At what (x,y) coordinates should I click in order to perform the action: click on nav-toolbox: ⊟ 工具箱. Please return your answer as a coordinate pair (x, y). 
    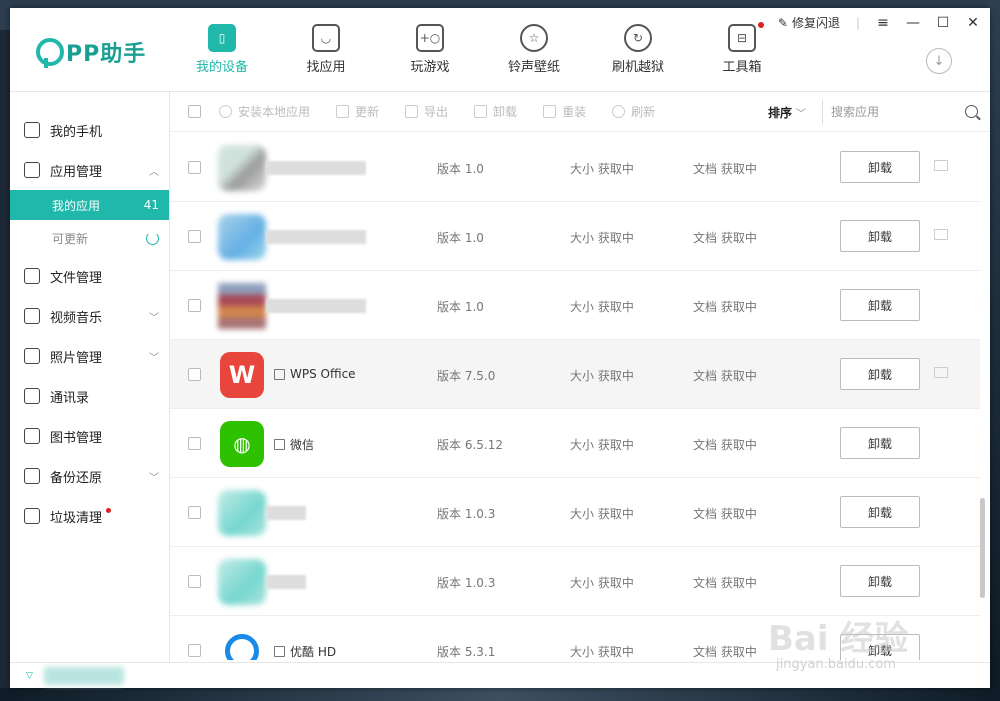
    Looking at the image, I should click on (742, 48).